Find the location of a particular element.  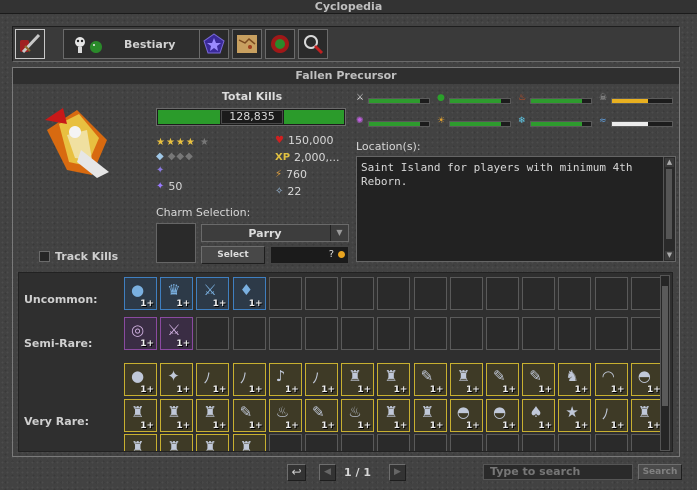

semi-rare-label: Semi-Rare: is located at coordinates (58, 343).